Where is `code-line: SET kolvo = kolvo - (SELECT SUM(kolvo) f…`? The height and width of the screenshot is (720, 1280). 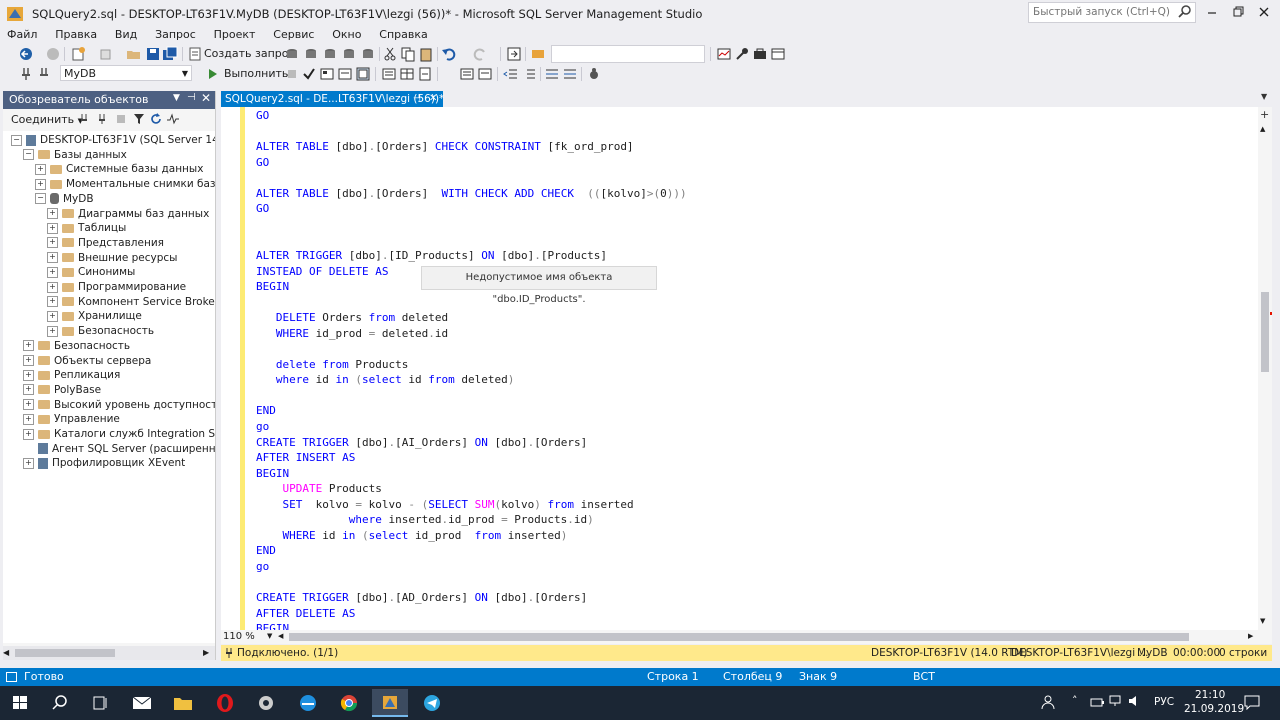 code-line: SET kolvo = kolvo - (SELECT SUM(kolvo) f… is located at coordinates (445, 504).